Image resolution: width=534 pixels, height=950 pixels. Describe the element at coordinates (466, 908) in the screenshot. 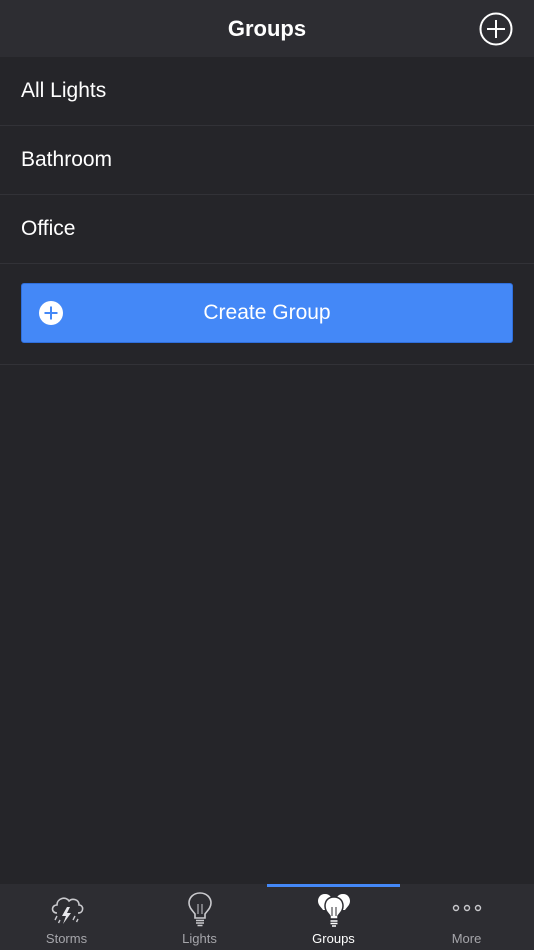

I see `more-dots-icon` at that location.